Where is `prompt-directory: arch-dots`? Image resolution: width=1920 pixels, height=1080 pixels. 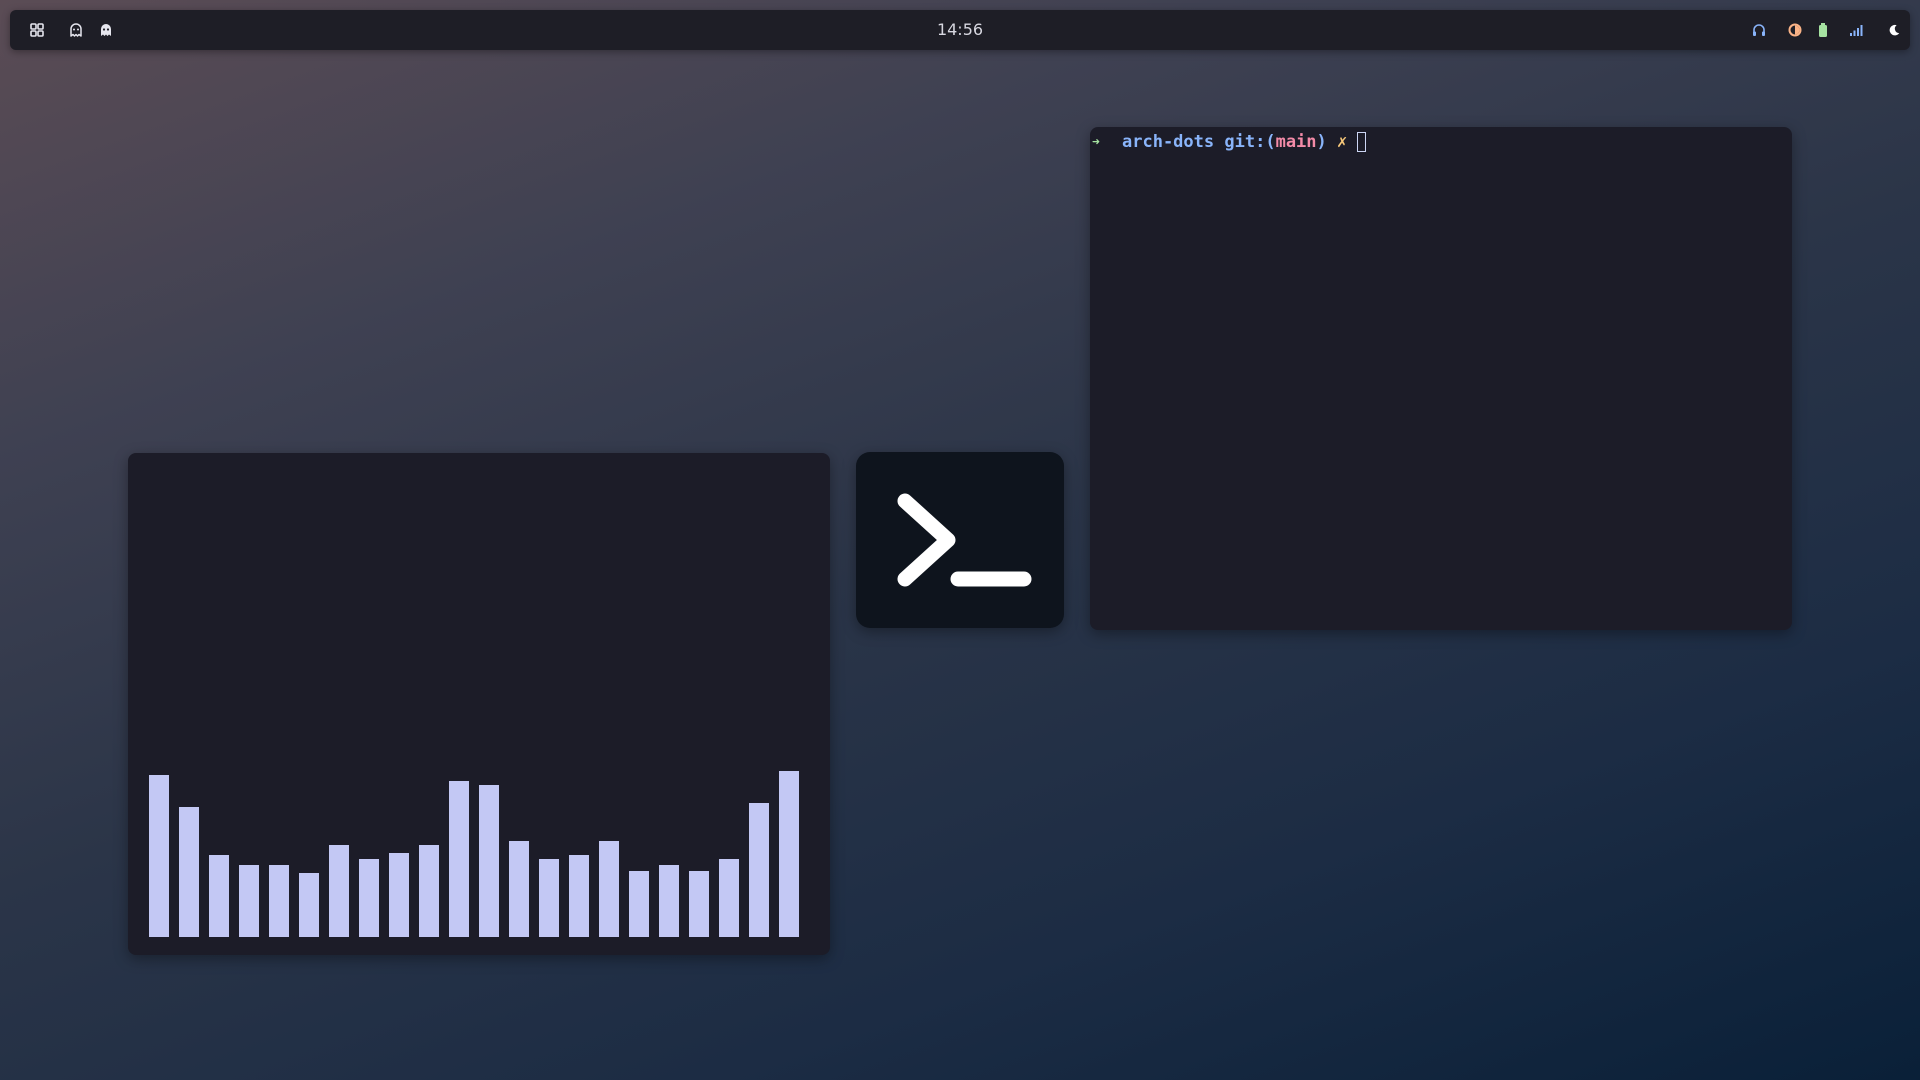
prompt-directory: arch-dots is located at coordinates (1168, 142).